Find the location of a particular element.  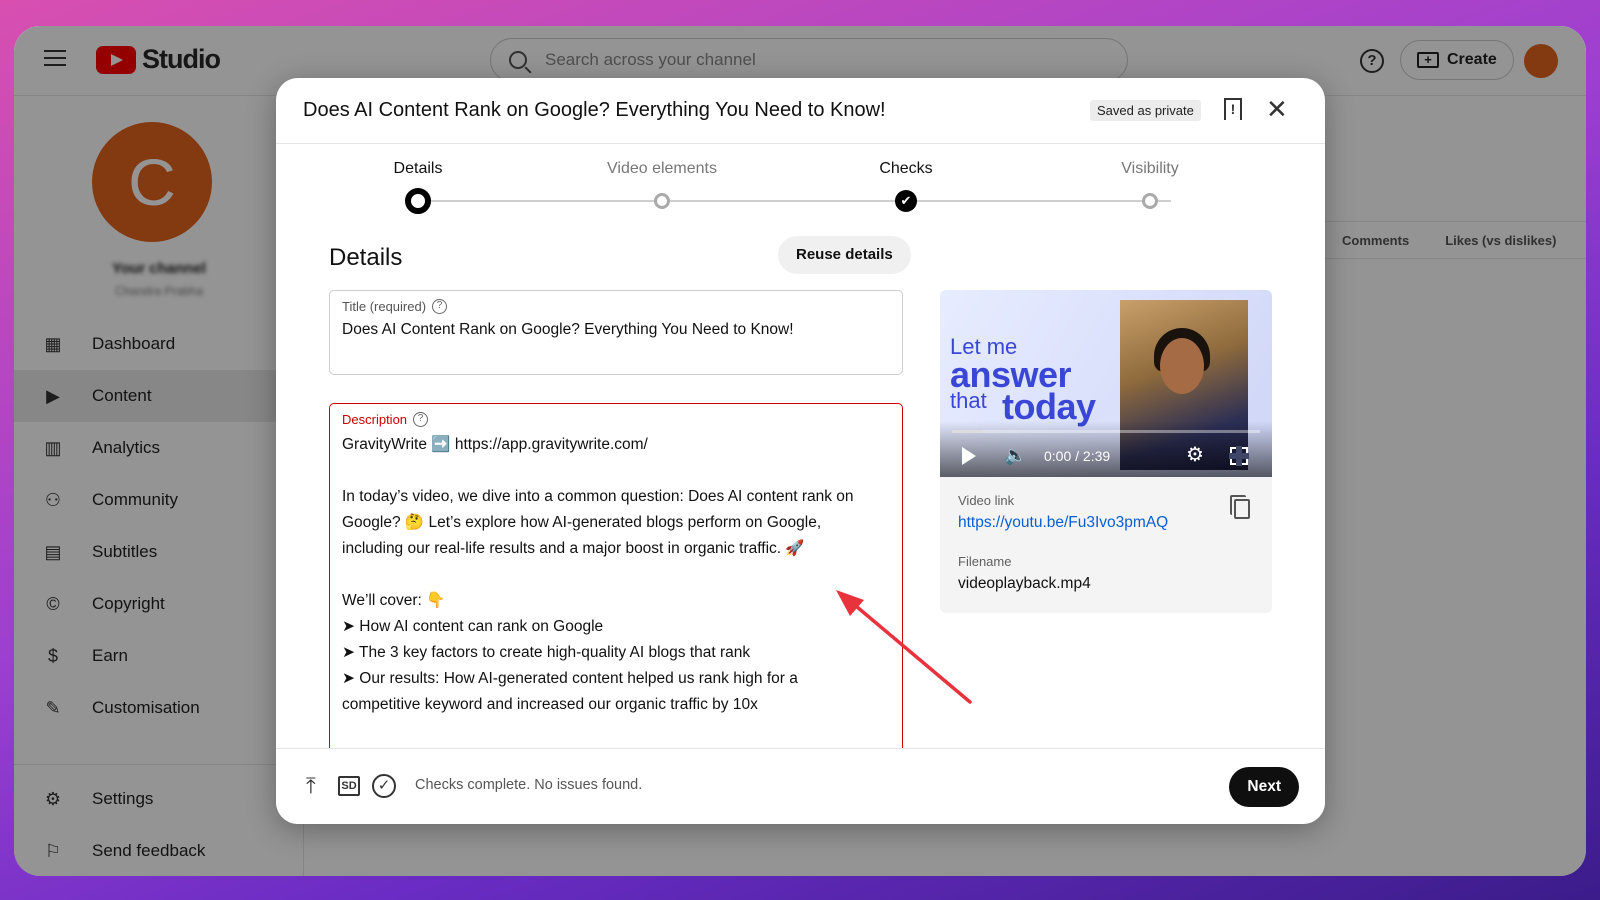

annotation-arrow-shaft is located at coordinates (907, 649).